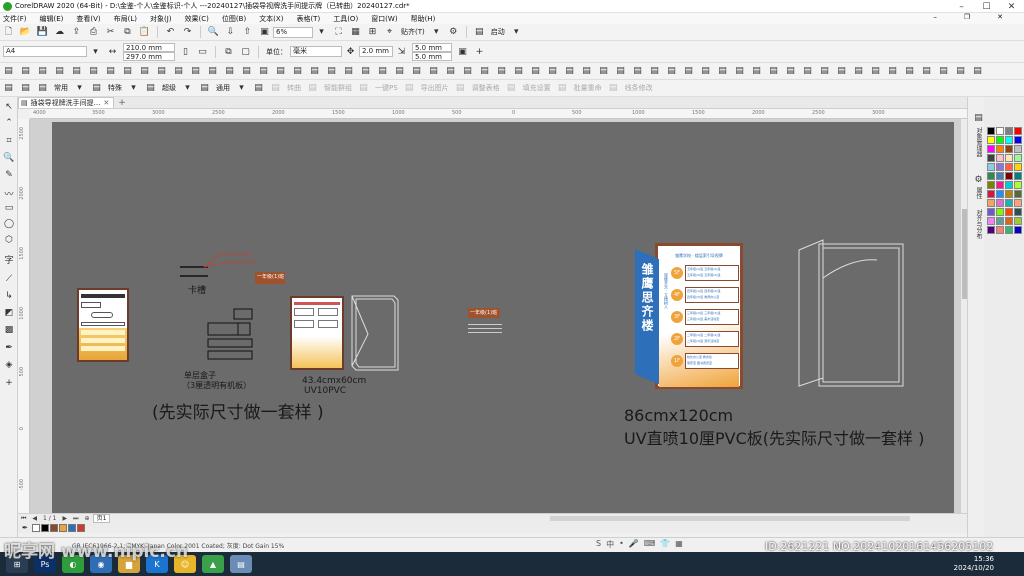  I want to click on app-launcher-label: 启动, so click(498, 32).